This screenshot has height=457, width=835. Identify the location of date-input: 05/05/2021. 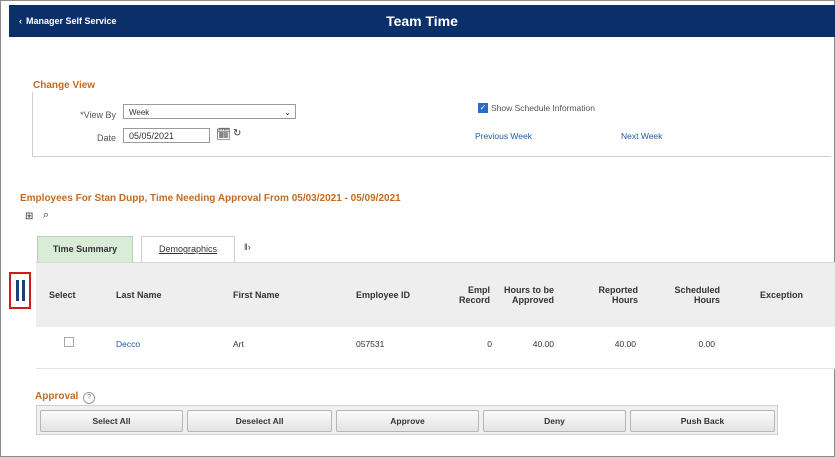
(166, 135).